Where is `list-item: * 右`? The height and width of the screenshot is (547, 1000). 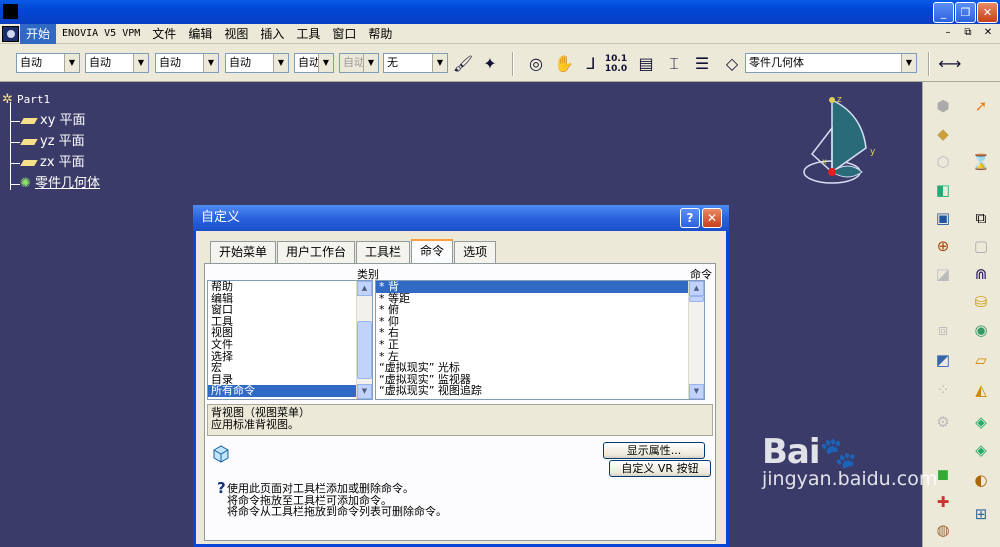 list-item: * 右 is located at coordinates (540, 333).